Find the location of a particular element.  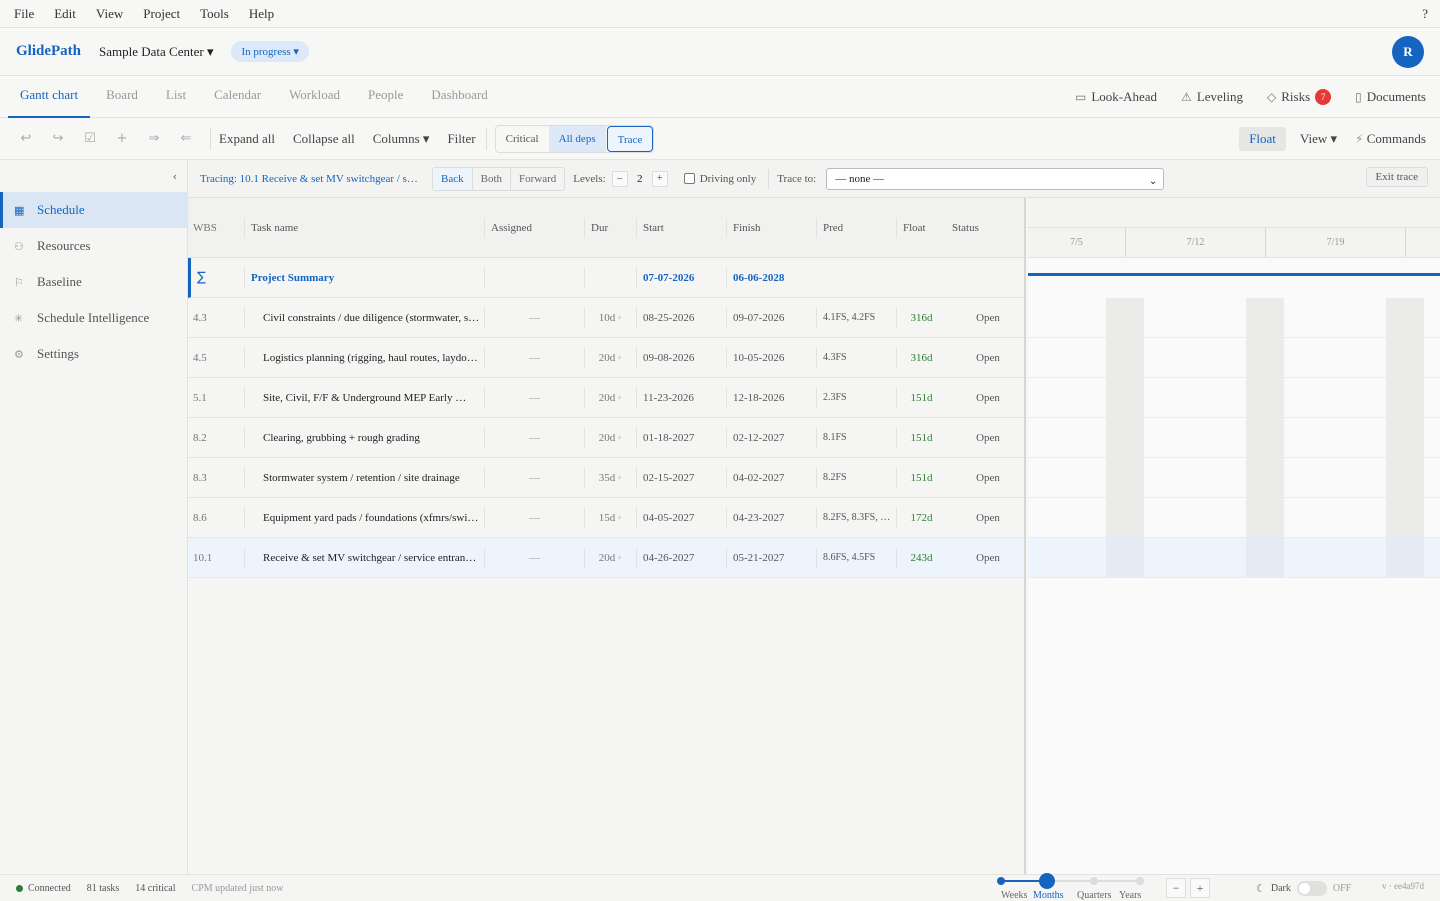

sidebar-item-settings: ⚙ Settings is located at coordinates (93, 354).